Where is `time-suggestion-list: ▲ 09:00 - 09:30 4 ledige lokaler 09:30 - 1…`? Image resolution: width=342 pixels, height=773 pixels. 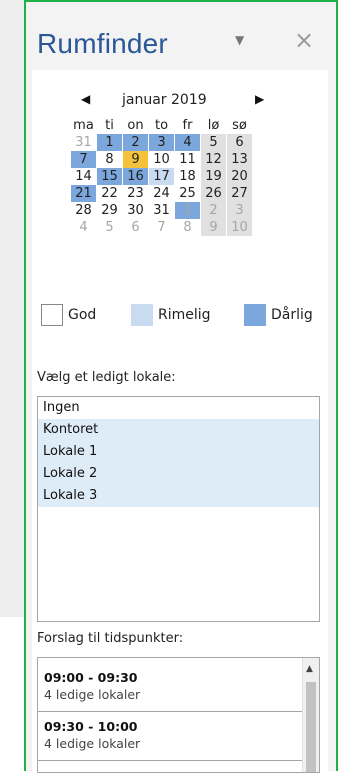
time-suggestion-list: ▲ 09:00 - 09:30 4 ledige lokaler 09:30 - 1… is located at coordinates (178, 715).